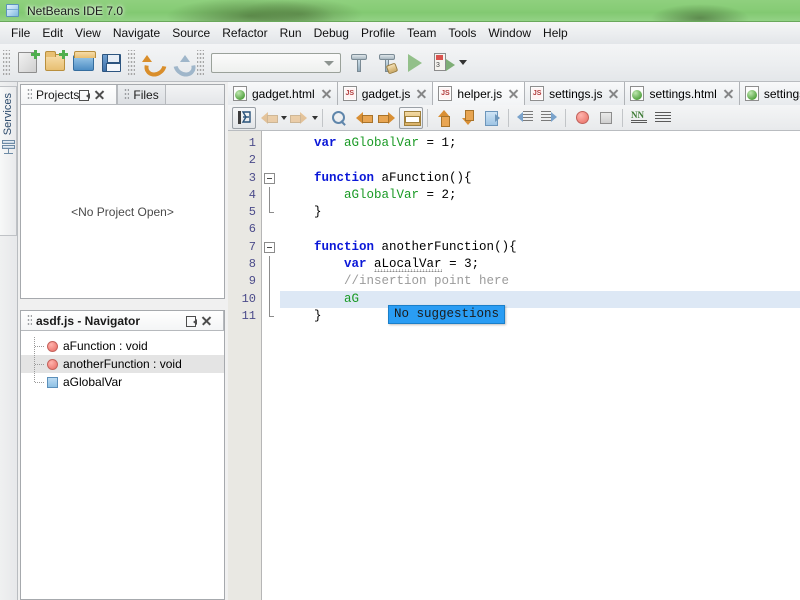  I want to click on list-item: anotherFunction : void, so click(122, 364).